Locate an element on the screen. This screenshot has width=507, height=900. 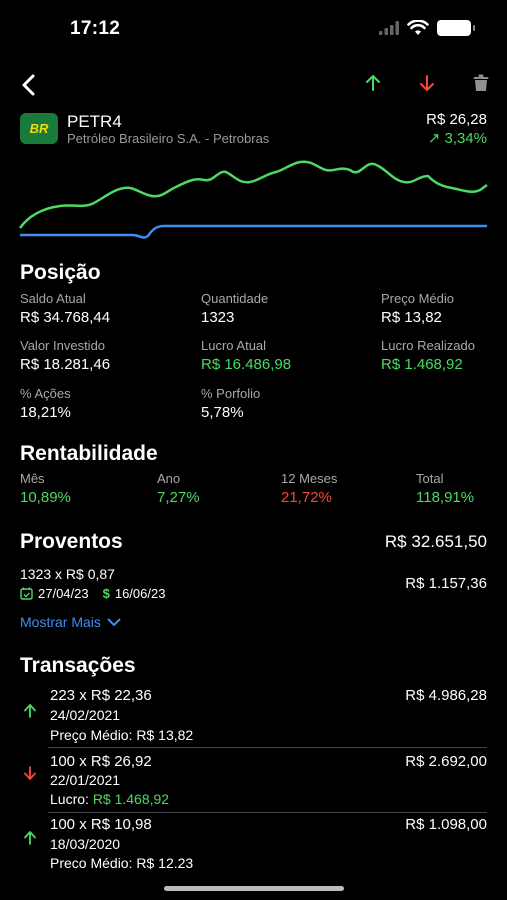
chevron-down-icon is located at coordinates (114, 622).